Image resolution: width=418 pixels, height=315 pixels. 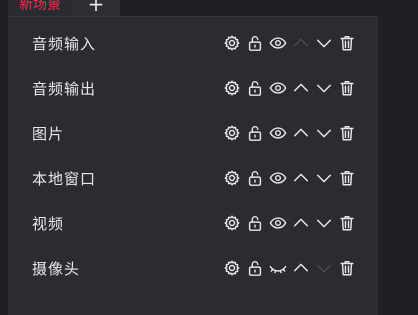 What do you see at coordinates (193, 178) in the screenshot?
I see `source-row: 本地窗口` at bounding box center [193, 178].